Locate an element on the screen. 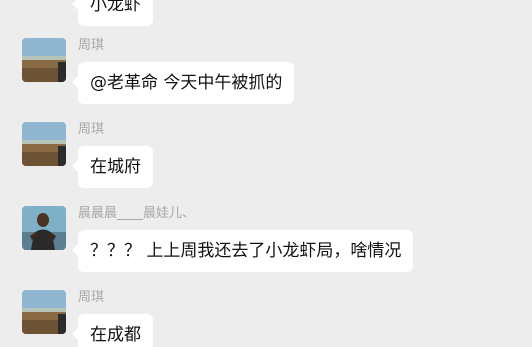 This screenshot has width=532, height=347. message-bubble: 在城府 is located at coordinates (112, 167).